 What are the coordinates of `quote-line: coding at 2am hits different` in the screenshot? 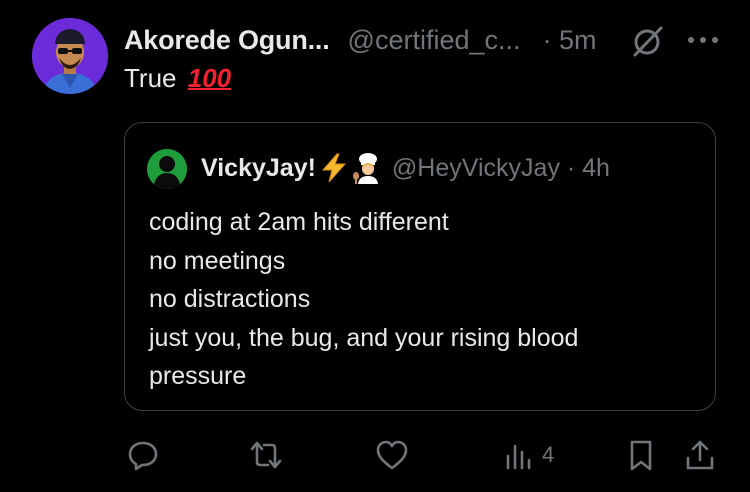 It's located at (299, 222).